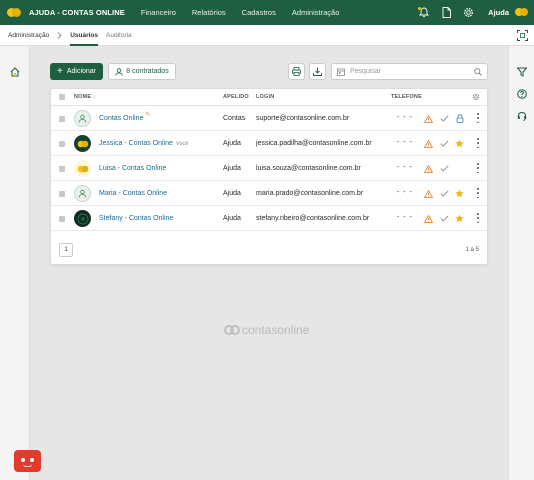 The image size is (534, 480). I want to click on column-name-label: NOME, so click(83, 97).